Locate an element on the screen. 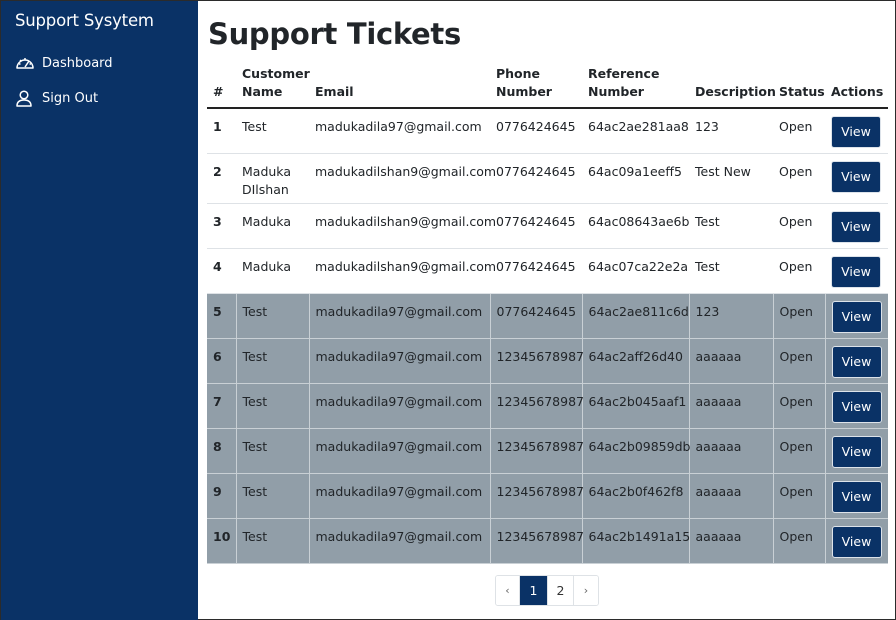 The width and height of the screenshot is (896, 620). pagination-page-1: 1 is located at coordinates (534, 590).